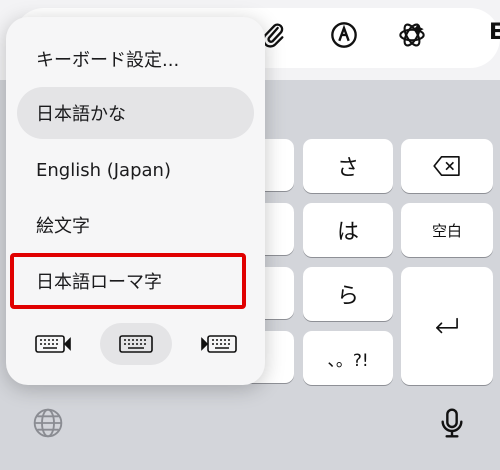  I want to click on return-icon, so click(447, 325).